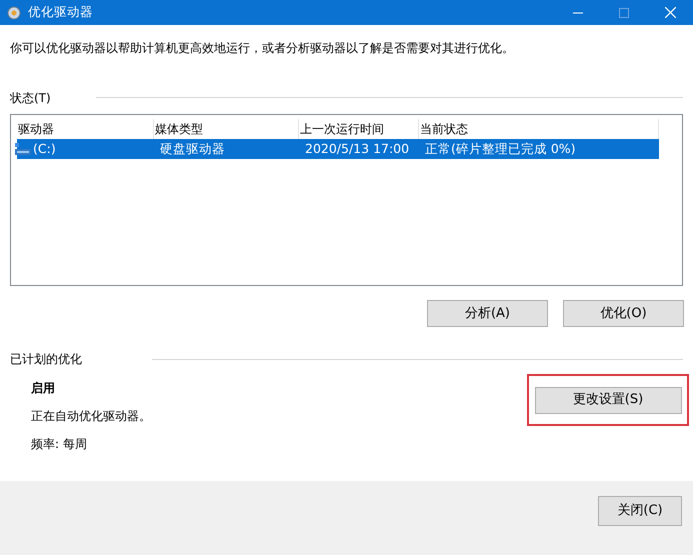 This screenshot has height=555, width=693. What do you see at coordinates (30, 98) in the screenshot?
I see `section-label: 状态(T)` at bounding box center [30, 98].